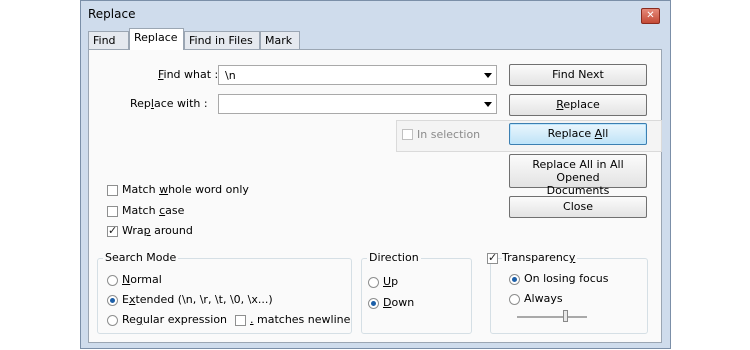 This screenshot has width=750, height=350. What do you see at coordinates (566, 278) in the screenshot?
I see `on-losing-focus-label: On losing focus` at bounding box center [566, 278].